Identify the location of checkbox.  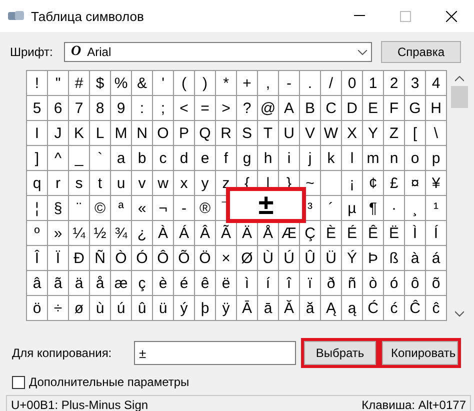
(18, 382).